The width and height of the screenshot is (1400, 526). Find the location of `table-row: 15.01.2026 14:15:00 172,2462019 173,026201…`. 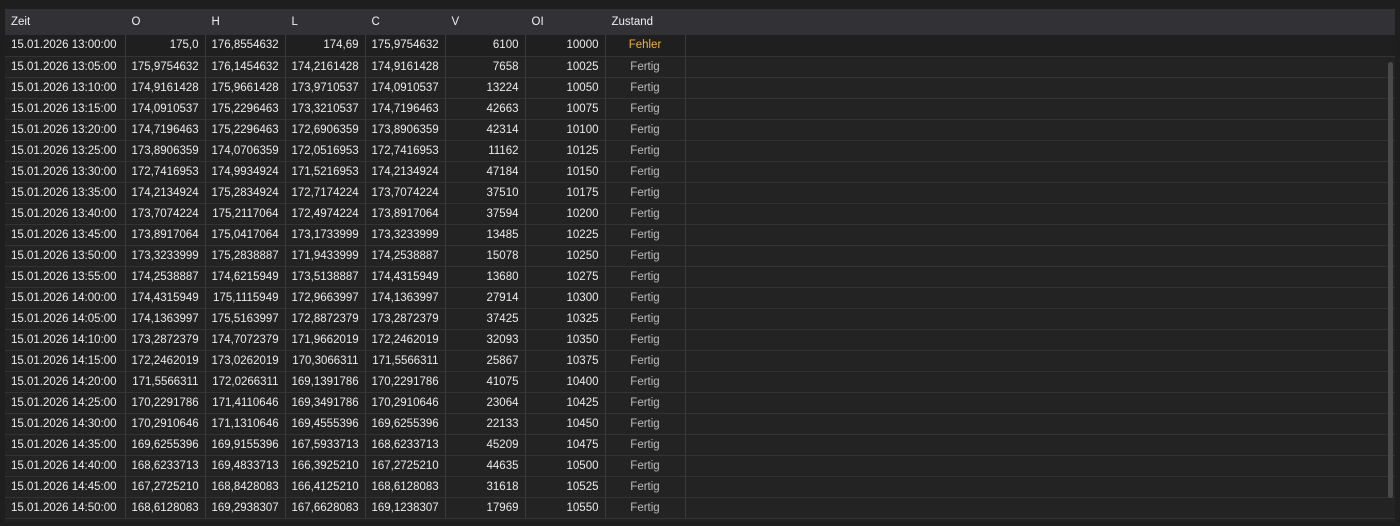

table-row: 15.01.2026 14:15:00 172,2462019 173,026201… is located at coordinates (700, 361).